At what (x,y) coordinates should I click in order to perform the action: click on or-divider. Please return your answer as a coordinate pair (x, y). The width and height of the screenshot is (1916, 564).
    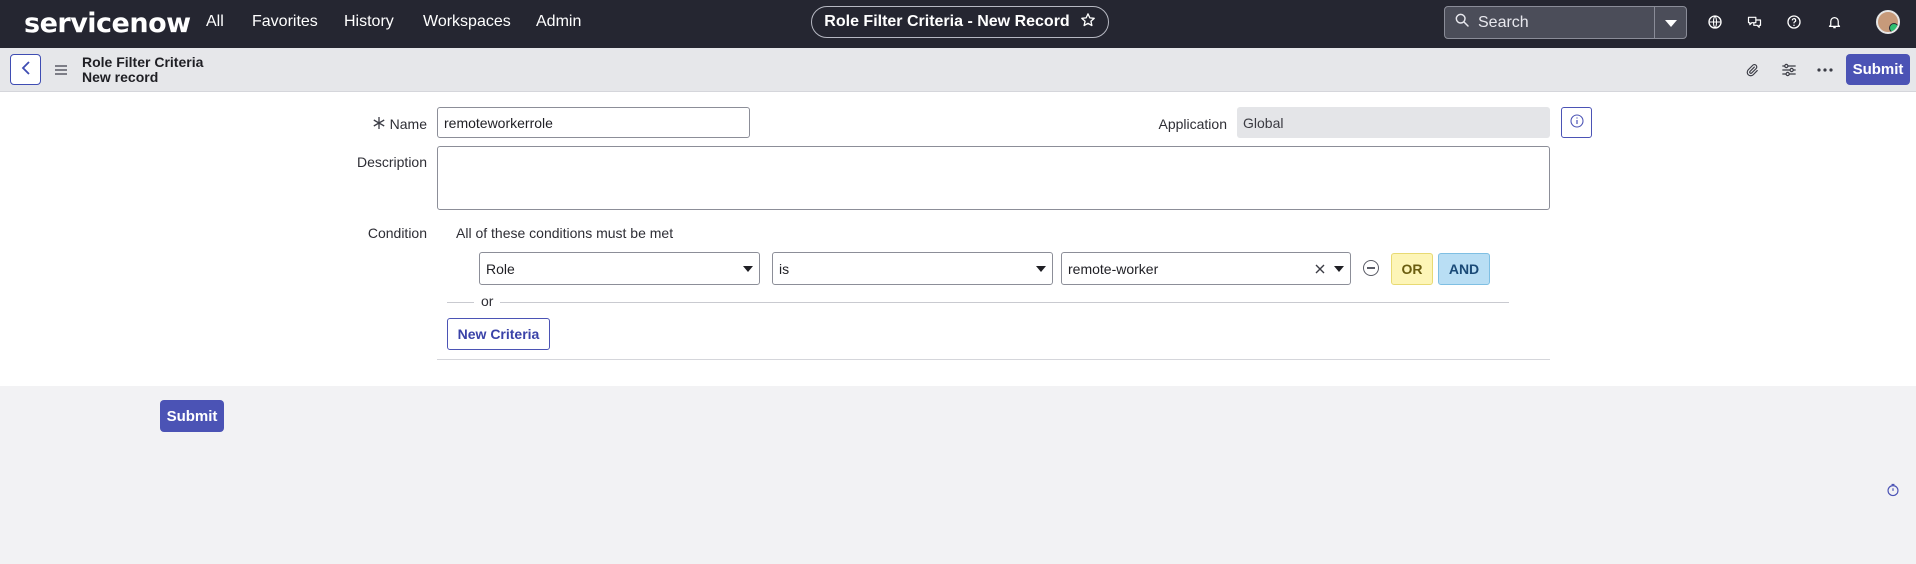
    Looking at the image, I should click on (978, 302).